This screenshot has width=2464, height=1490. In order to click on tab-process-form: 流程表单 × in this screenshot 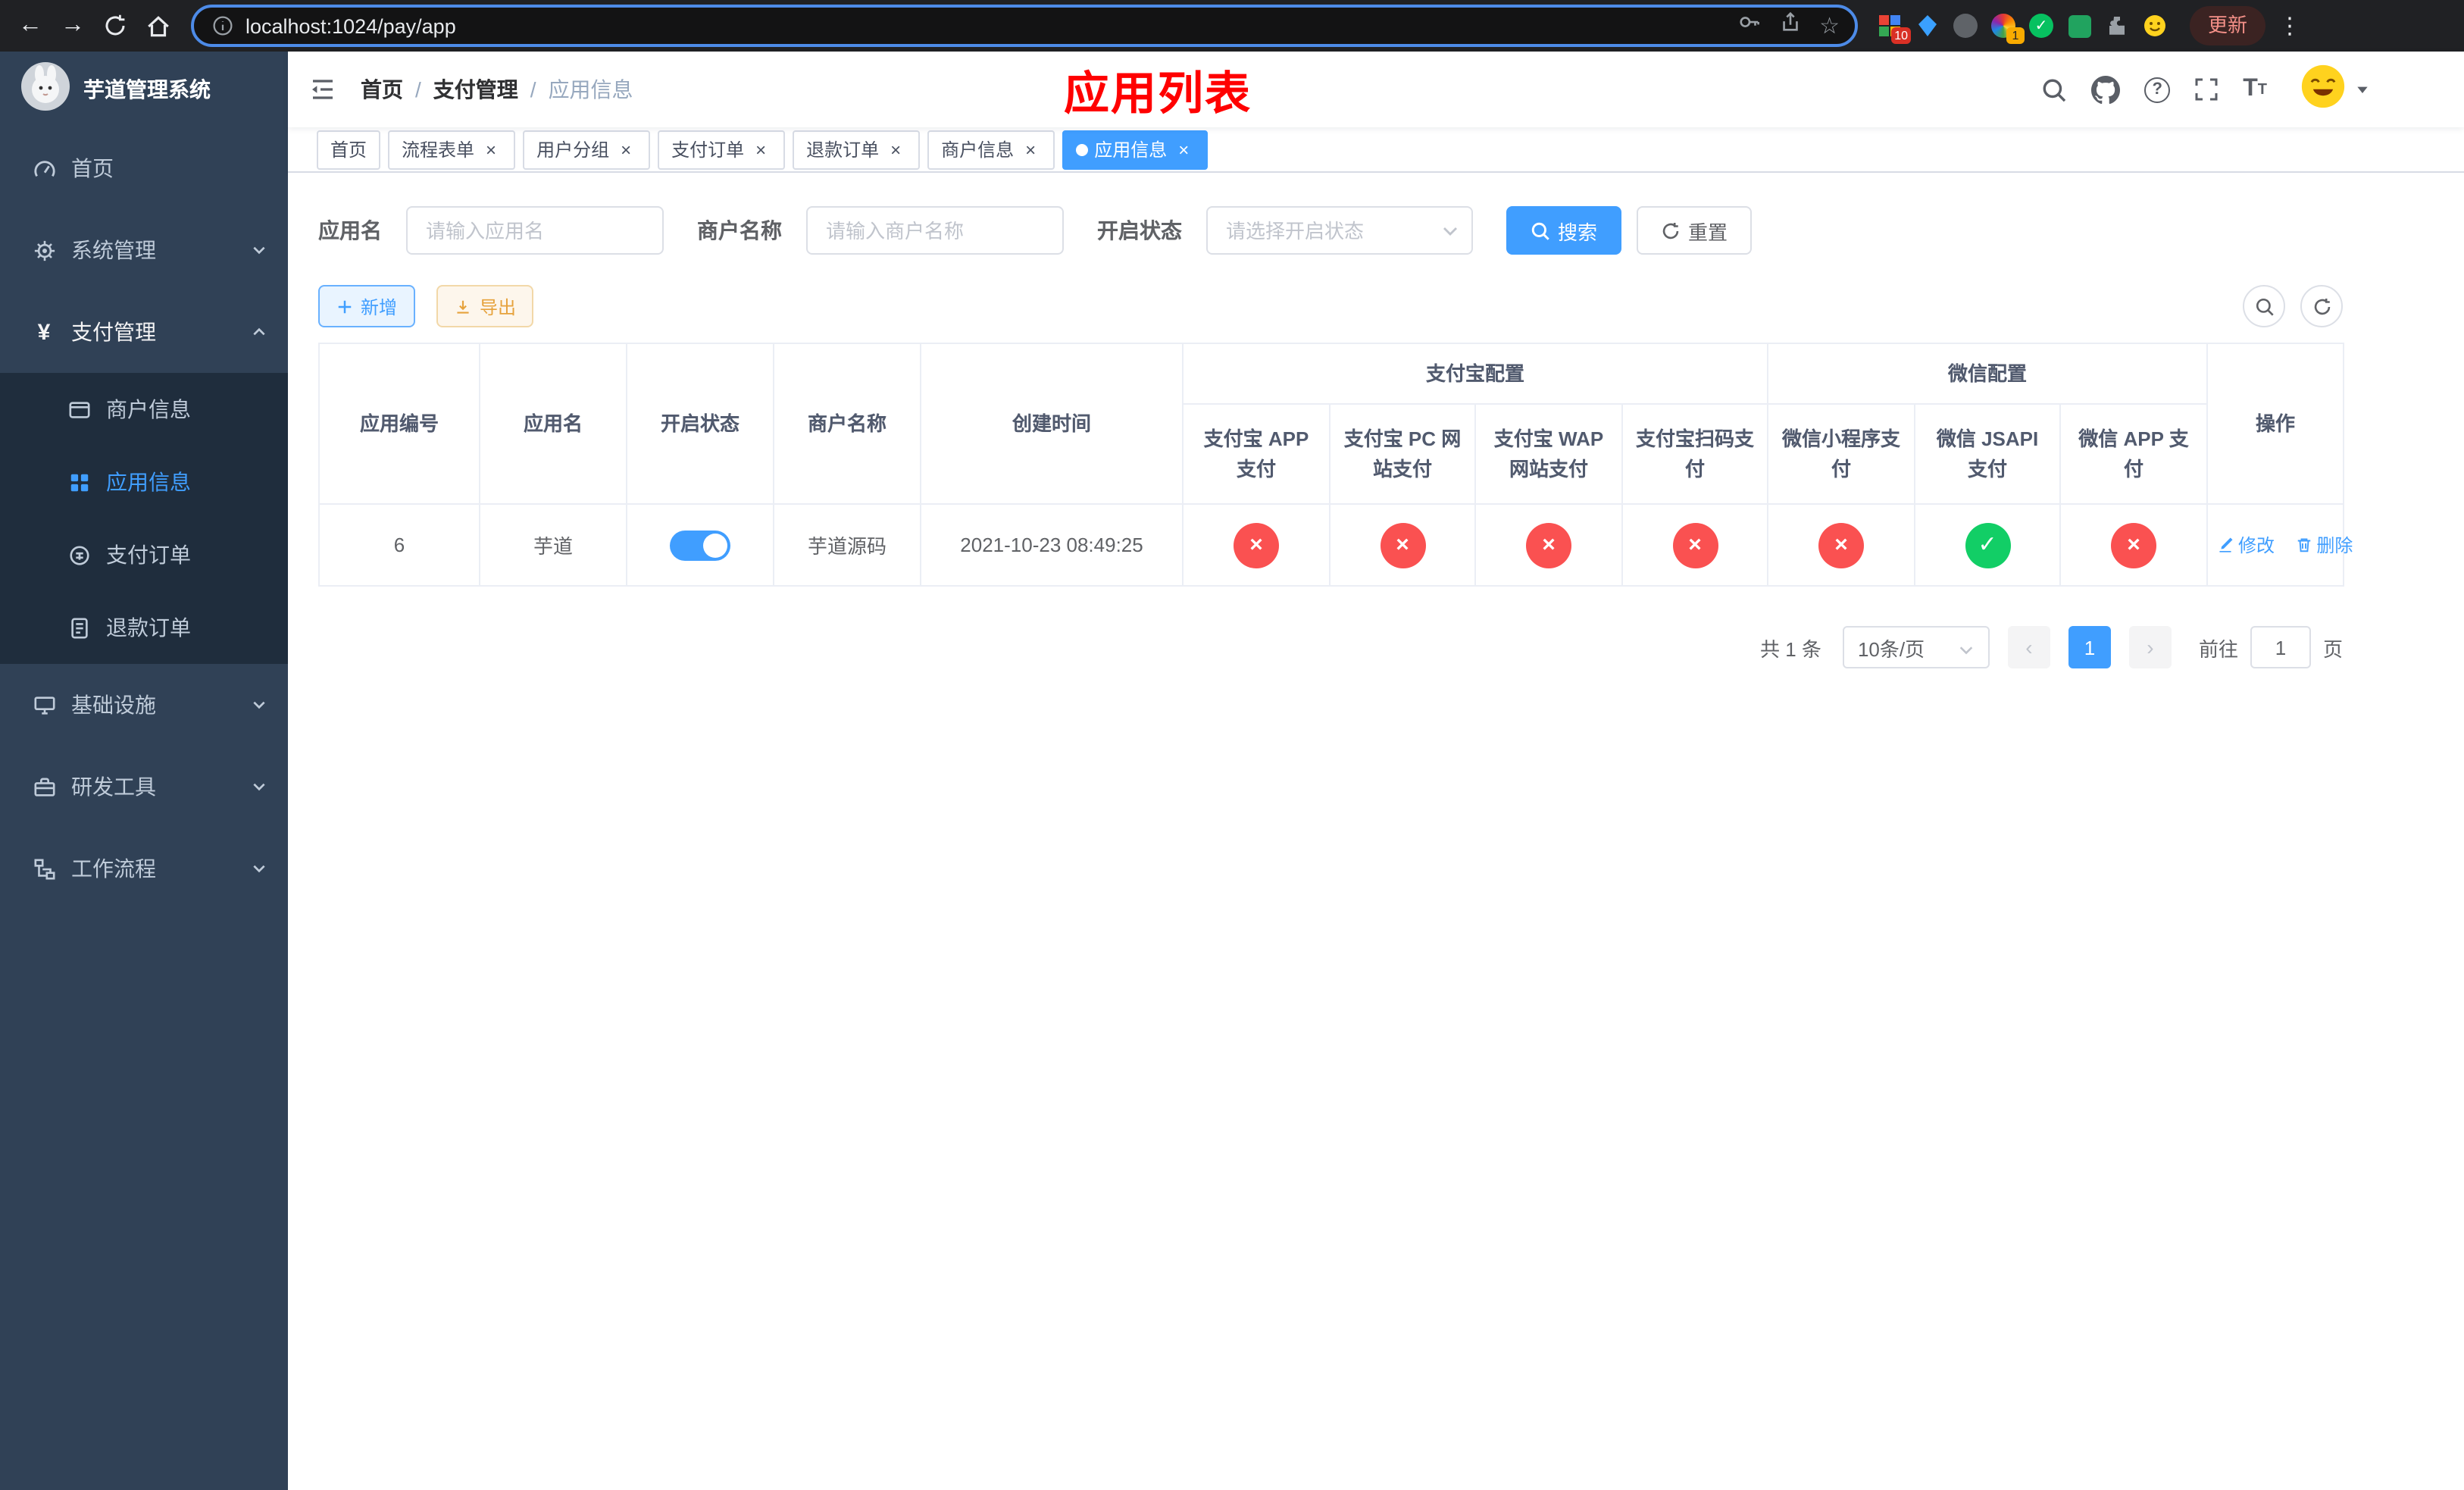, I will do `click(452, 149)`.